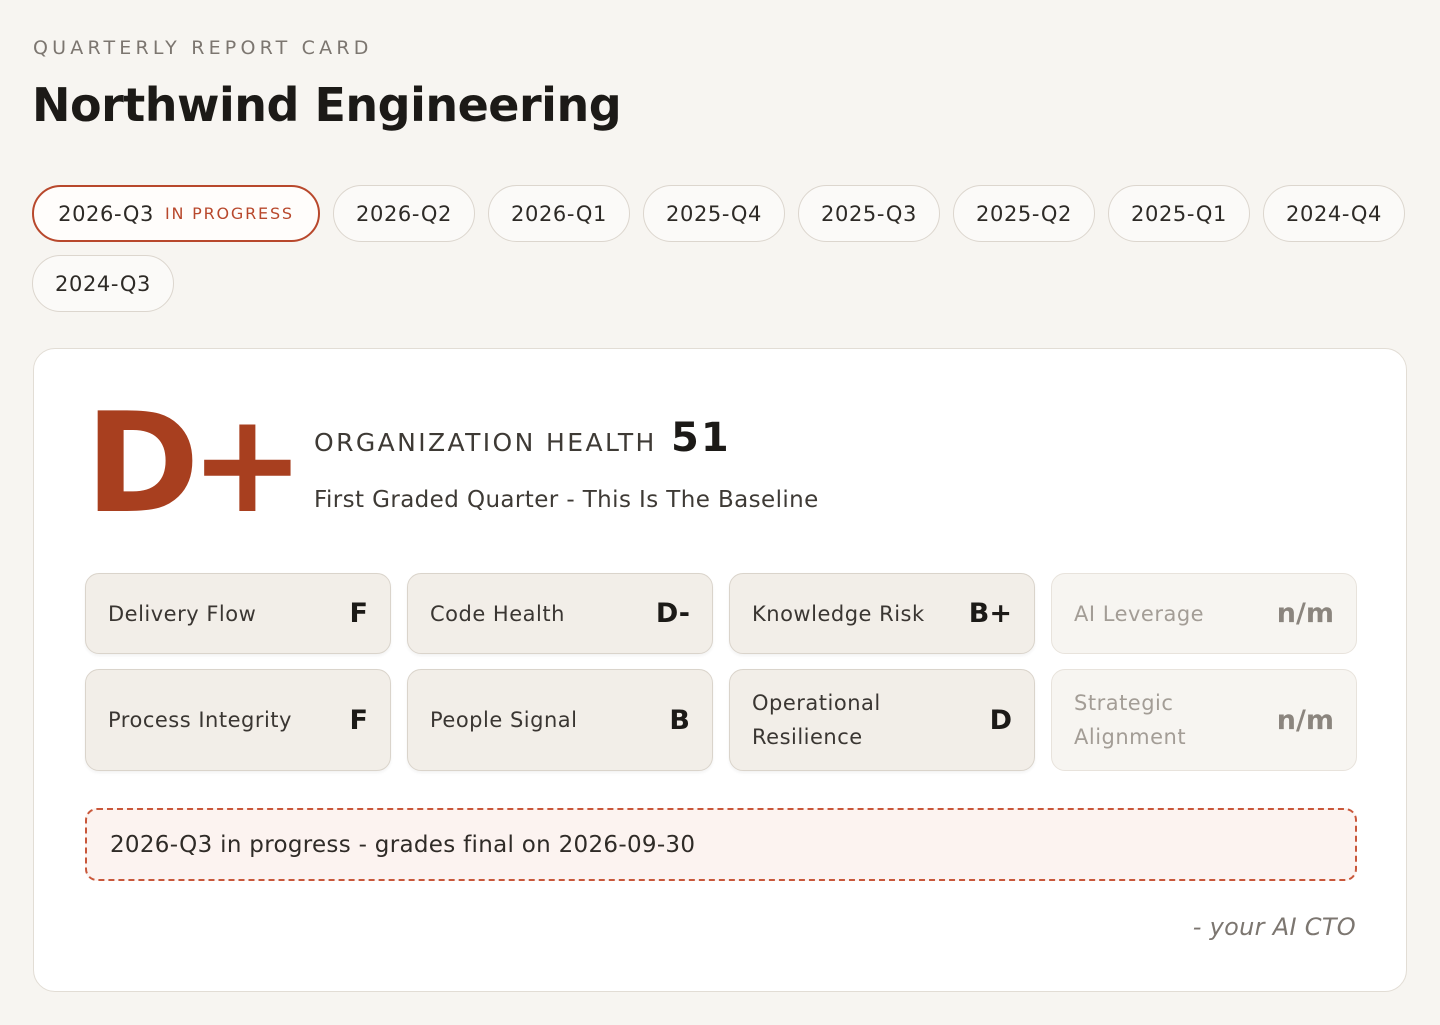 This screenshot has width=1440, height=1025. I want to click on dimension-name: Knowledge Risk, so click(838, 613).